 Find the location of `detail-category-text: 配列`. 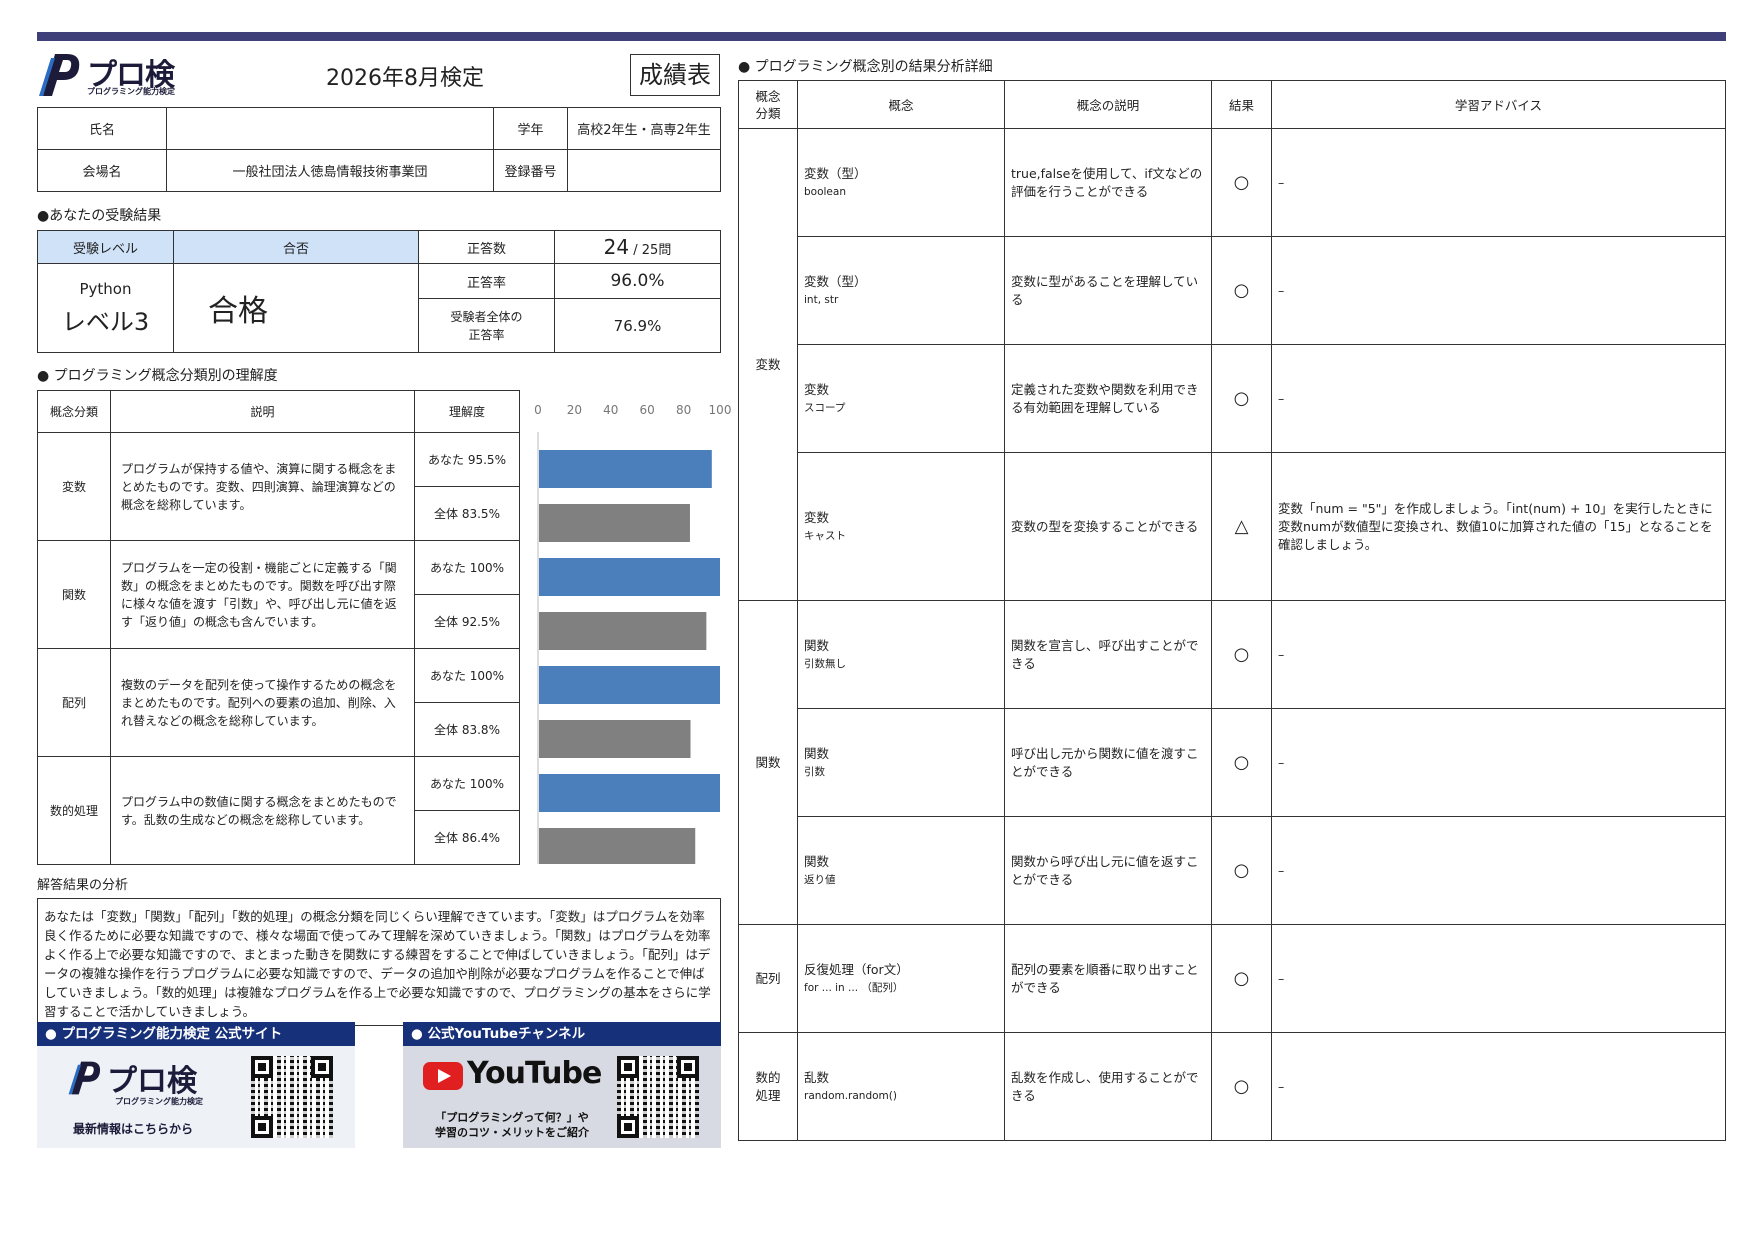

detail-category-text: 配列 is located at coordinates (768, 978).